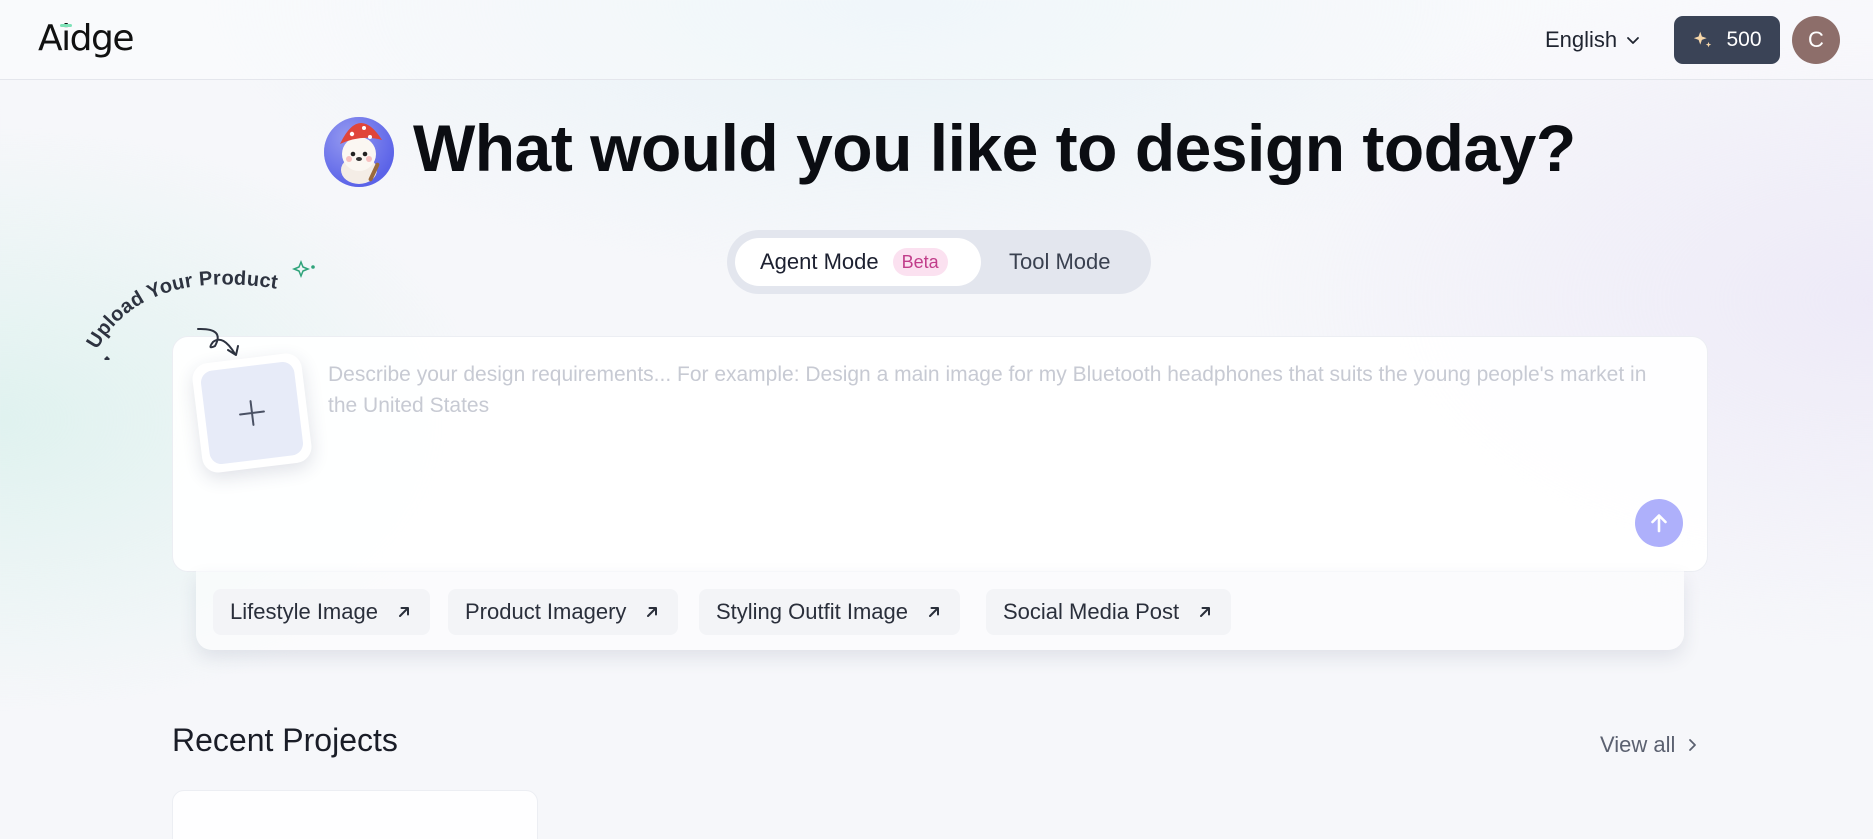 The height and width of the screenshot is (839, 1873). Describe the element at coordinates (1581, 39) in the screenshot. I see `language-label: English` at that location.